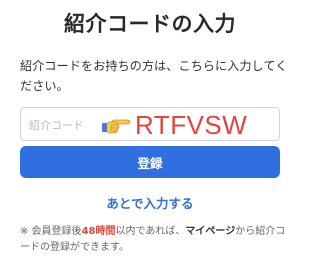  I want to click on referral-code-field: RTFVSW, so click(150, 124).